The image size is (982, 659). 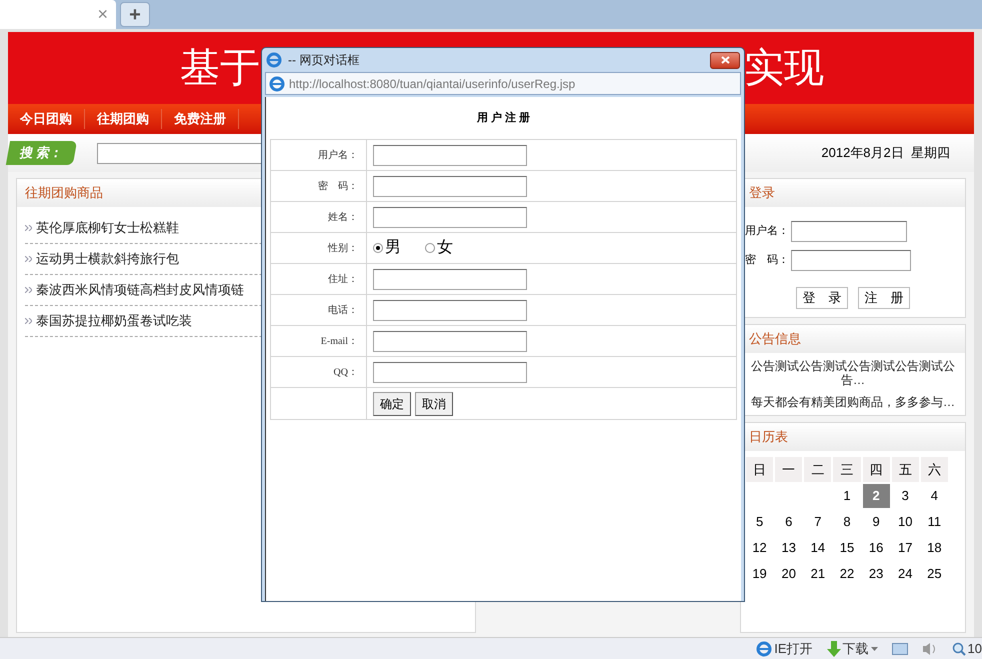 What do you see at coordinates (905, 574) in the screenshot?
I see `calendar-day: 24` at bounding box center [905, 574].